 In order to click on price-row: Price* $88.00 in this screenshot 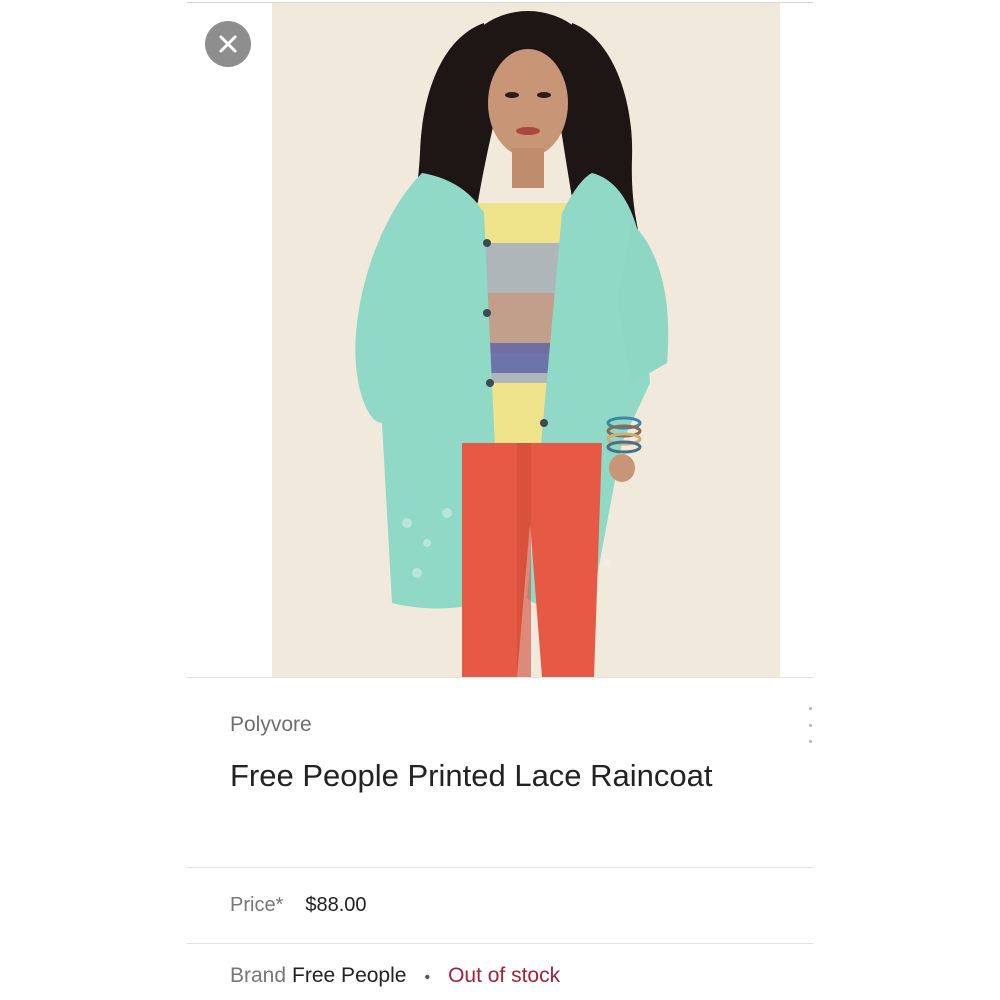, I will do `click(298, 905)`.